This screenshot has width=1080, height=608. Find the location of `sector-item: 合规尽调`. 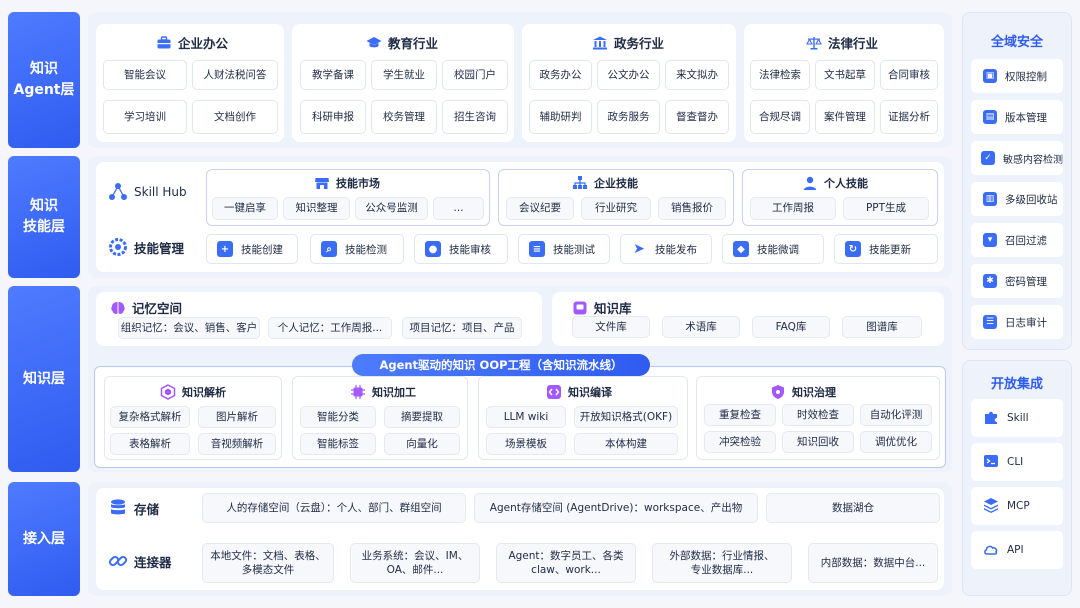

sector-item: 合规尽调 is located at coordinates (780, 117).